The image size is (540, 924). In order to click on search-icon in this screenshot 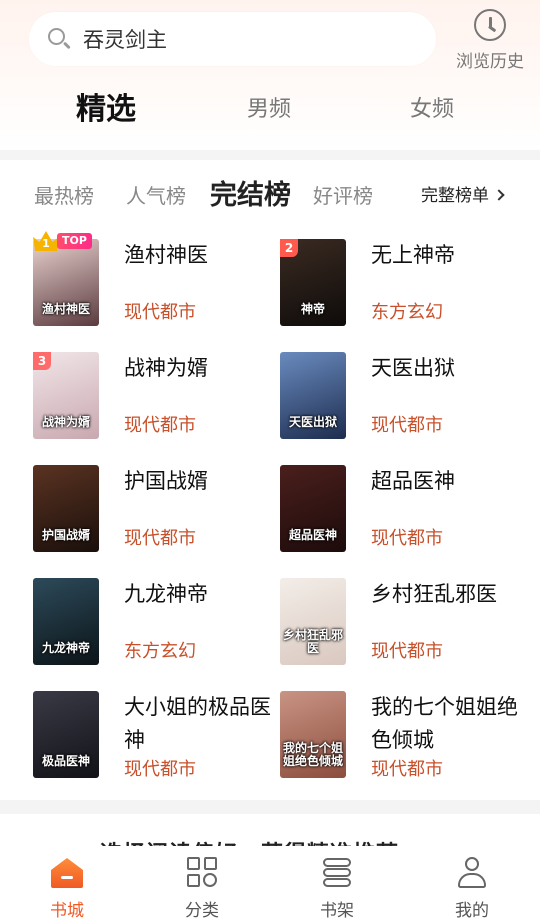, I will do `click(59, 39)`.